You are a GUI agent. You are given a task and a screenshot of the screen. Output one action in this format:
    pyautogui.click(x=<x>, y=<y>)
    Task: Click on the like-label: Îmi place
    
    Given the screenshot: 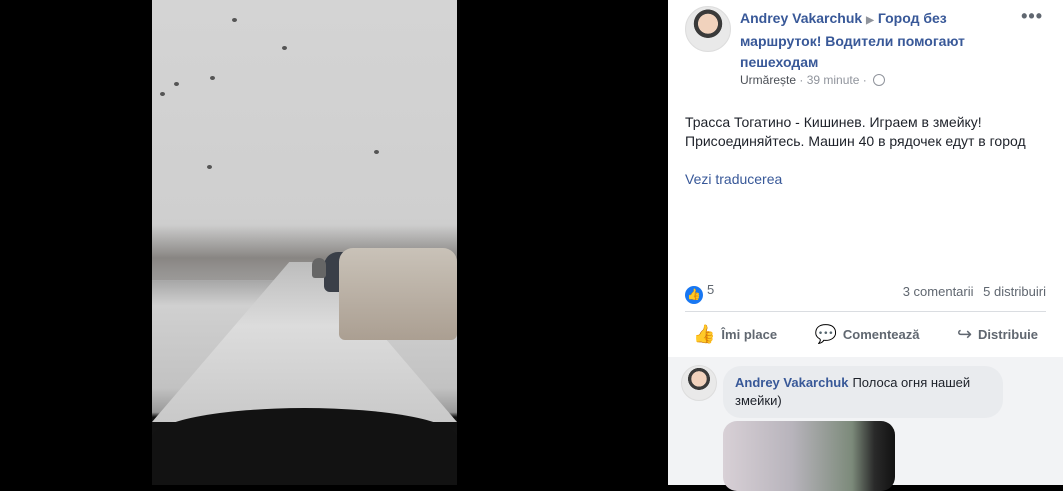 What is the action you would take?
    pyautogui.click(x=749, y=334)
    